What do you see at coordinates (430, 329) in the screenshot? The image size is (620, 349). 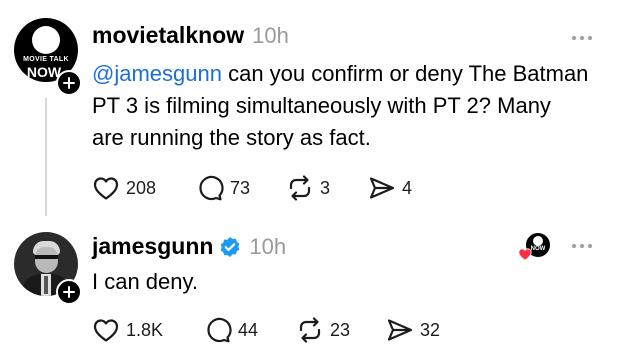 I see `share-count: 32` at bounding box center [430, 329].